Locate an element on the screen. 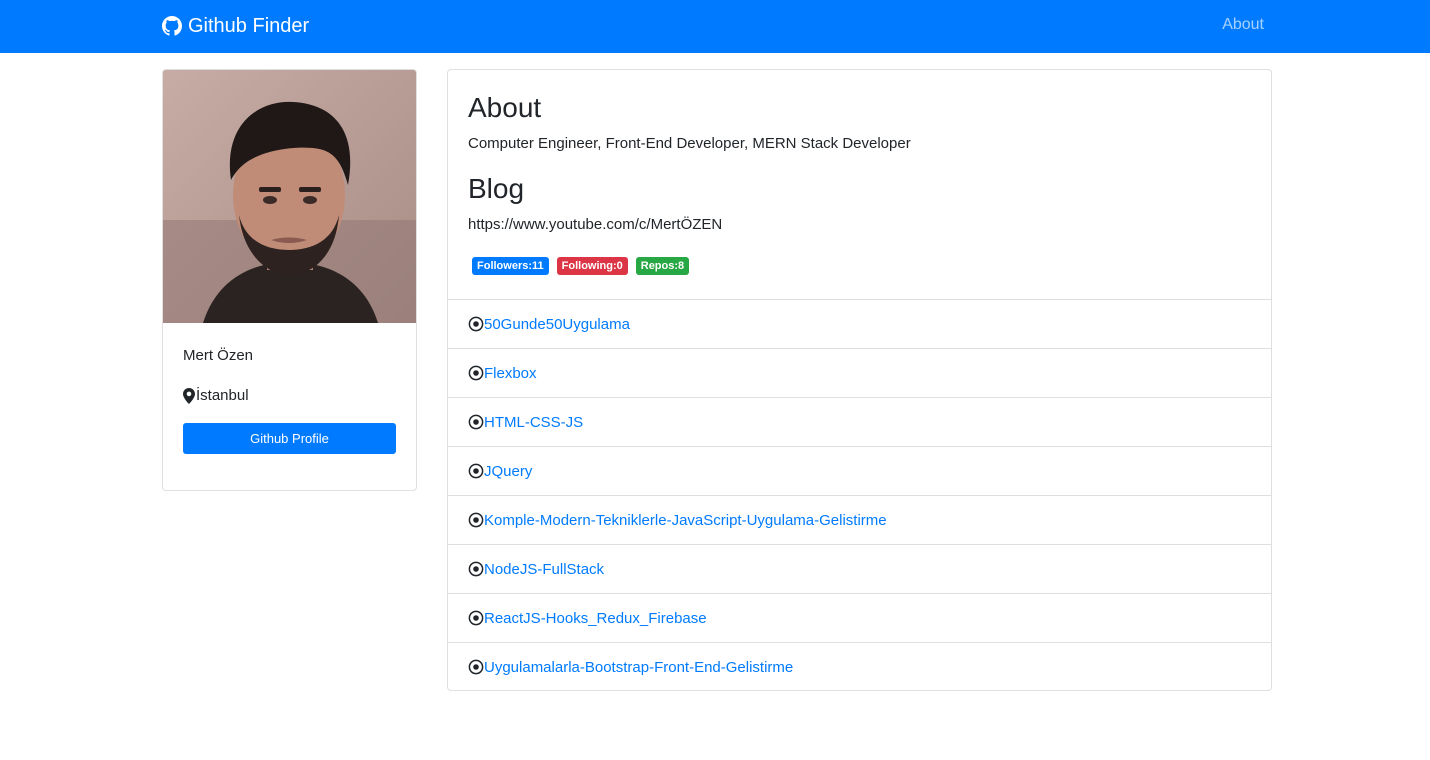 The image size is (1430, 760). repo-link: HTML-CSS-JS is located at coordinates (533, 422).